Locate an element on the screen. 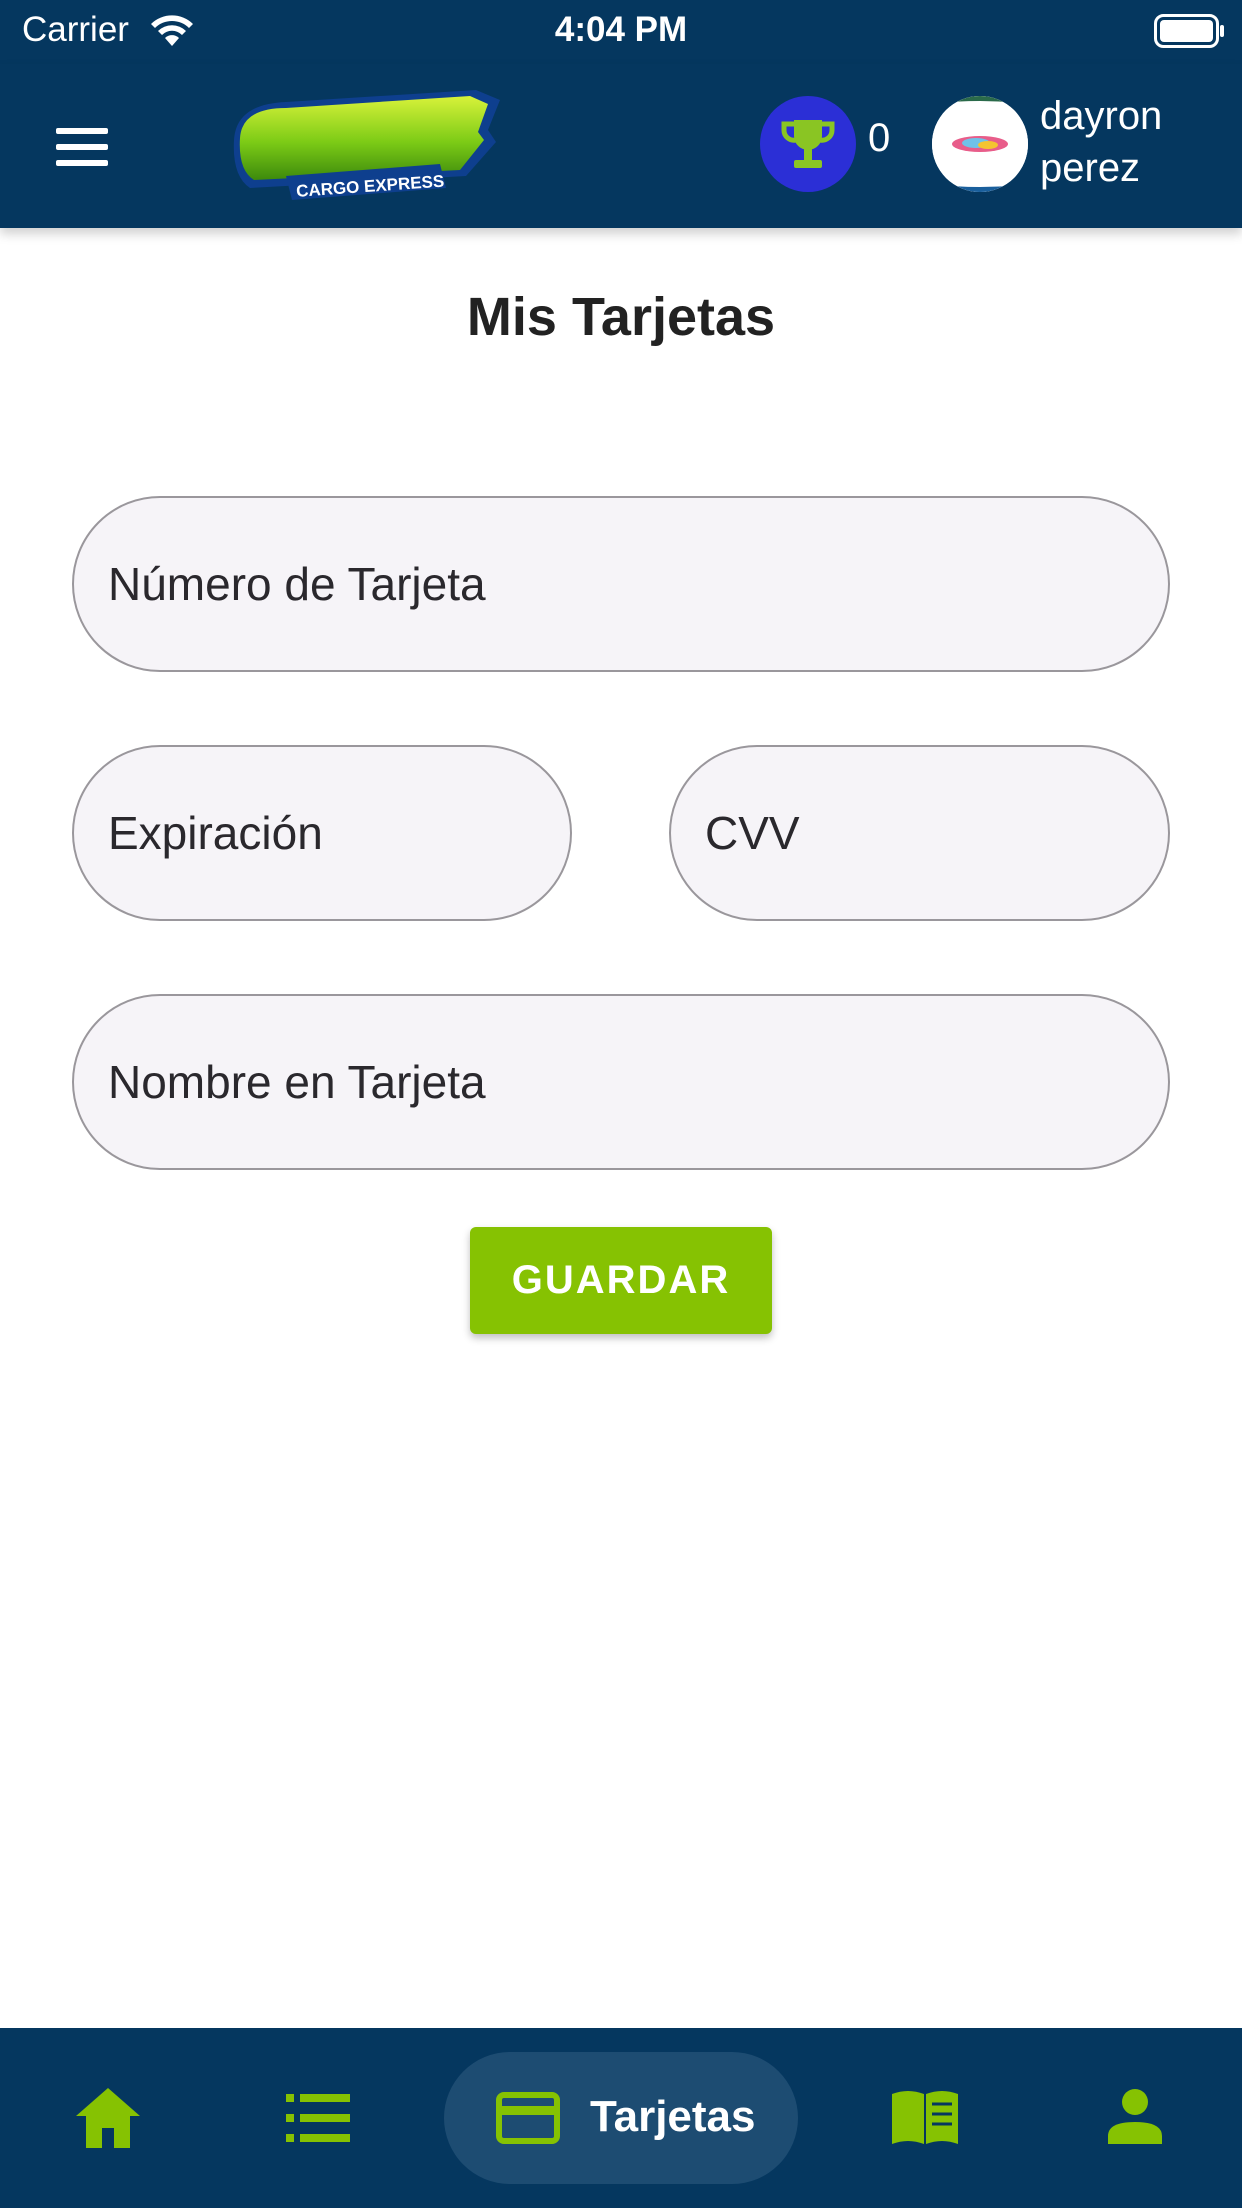 This screenshot has height=2208, width=1242. credit-card-icon is located at coordinates (528, 2118).